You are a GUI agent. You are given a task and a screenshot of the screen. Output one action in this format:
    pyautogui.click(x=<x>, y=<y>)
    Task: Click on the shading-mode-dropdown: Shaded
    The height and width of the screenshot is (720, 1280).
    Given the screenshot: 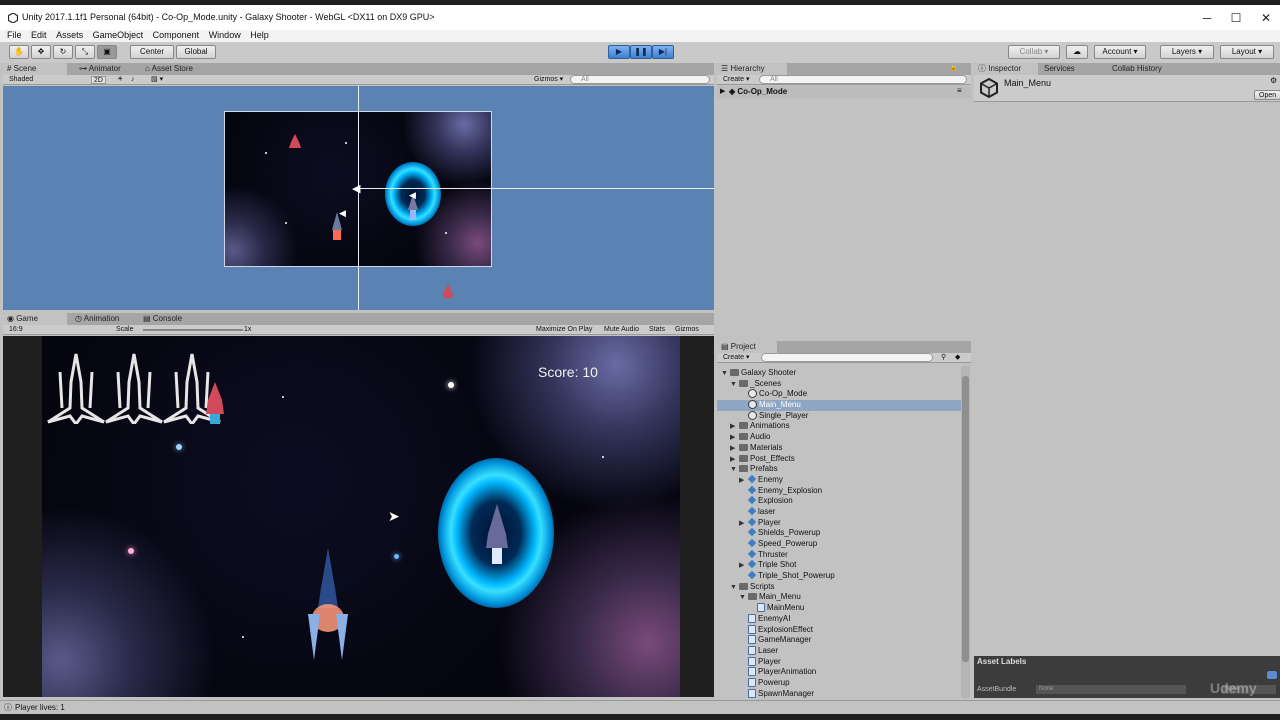 What is the action you would take?
    pyautogui.click(x=21, y=80)
    